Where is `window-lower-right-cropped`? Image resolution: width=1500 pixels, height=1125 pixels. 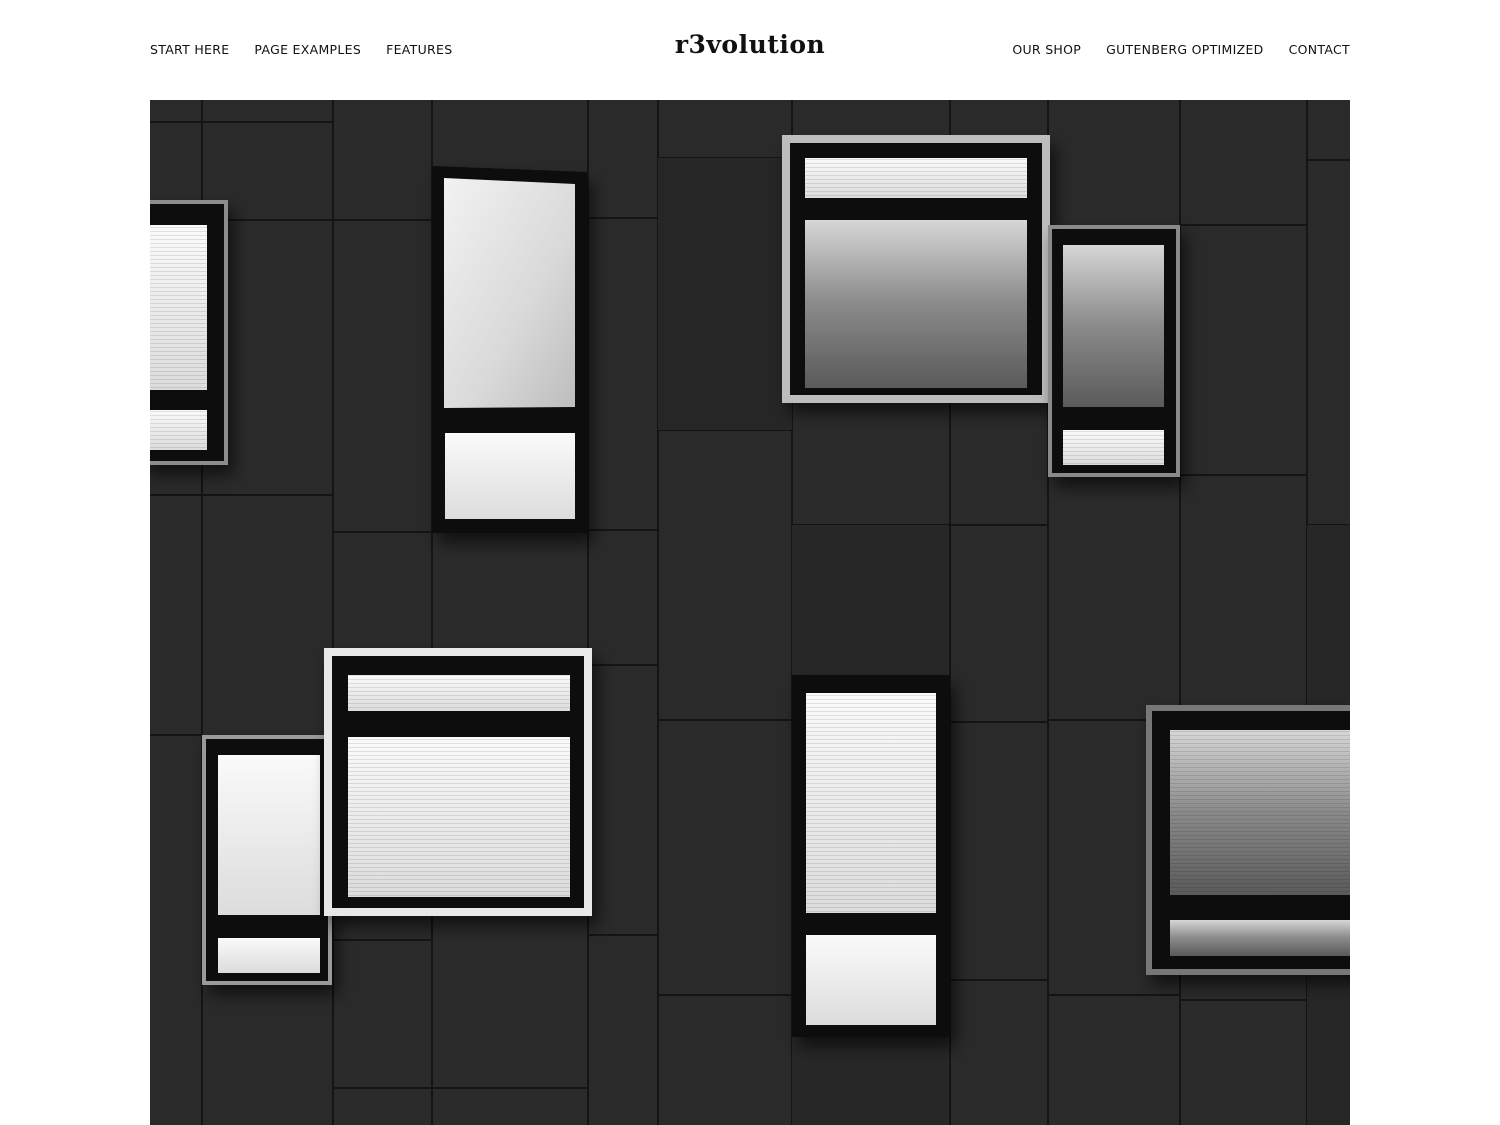
window-lower-right-cropped is located at coordinates (1248, 840).